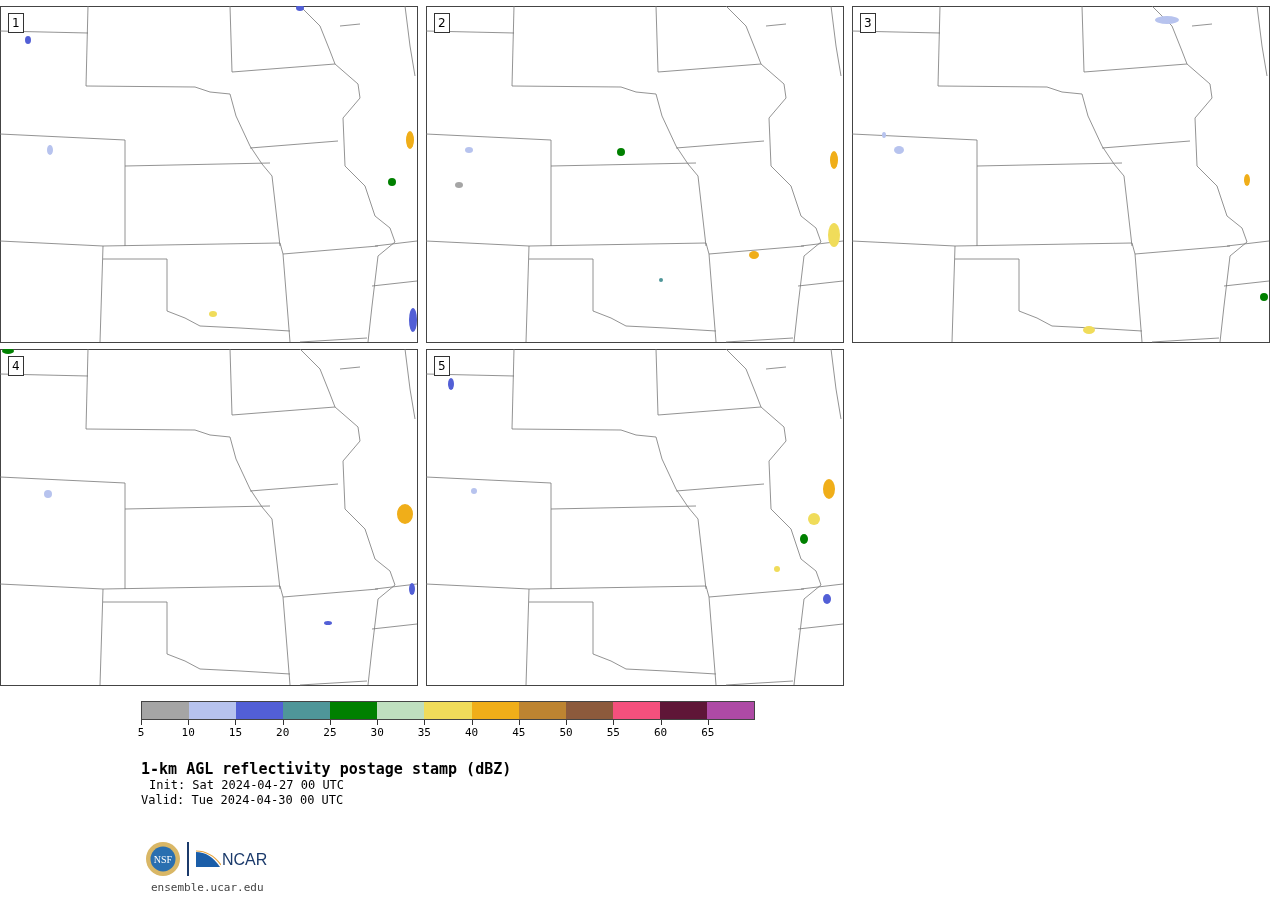 The width and height of the screenshot is (1280, 901). I want to click on panel-number: 4, so click(16, 366).